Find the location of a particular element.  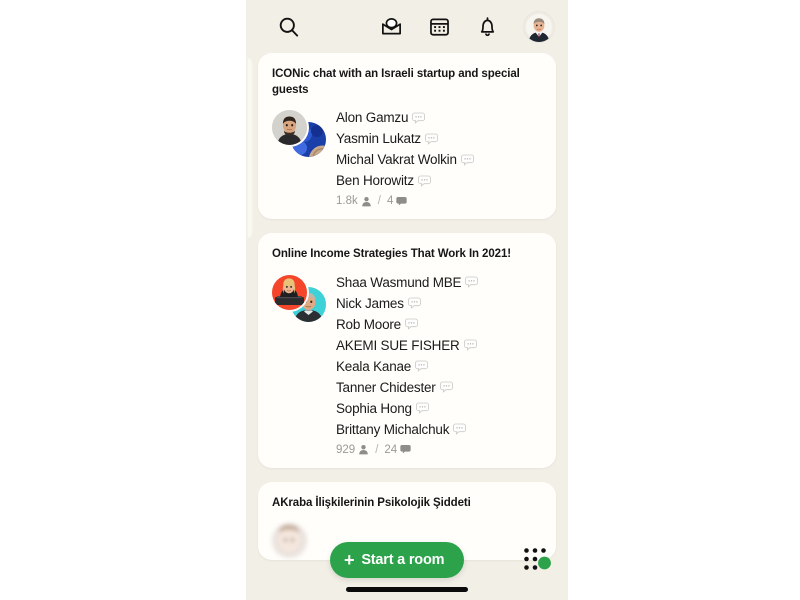

speaker-name: Brittany Michalchuk is located at coordinates (393, 429).